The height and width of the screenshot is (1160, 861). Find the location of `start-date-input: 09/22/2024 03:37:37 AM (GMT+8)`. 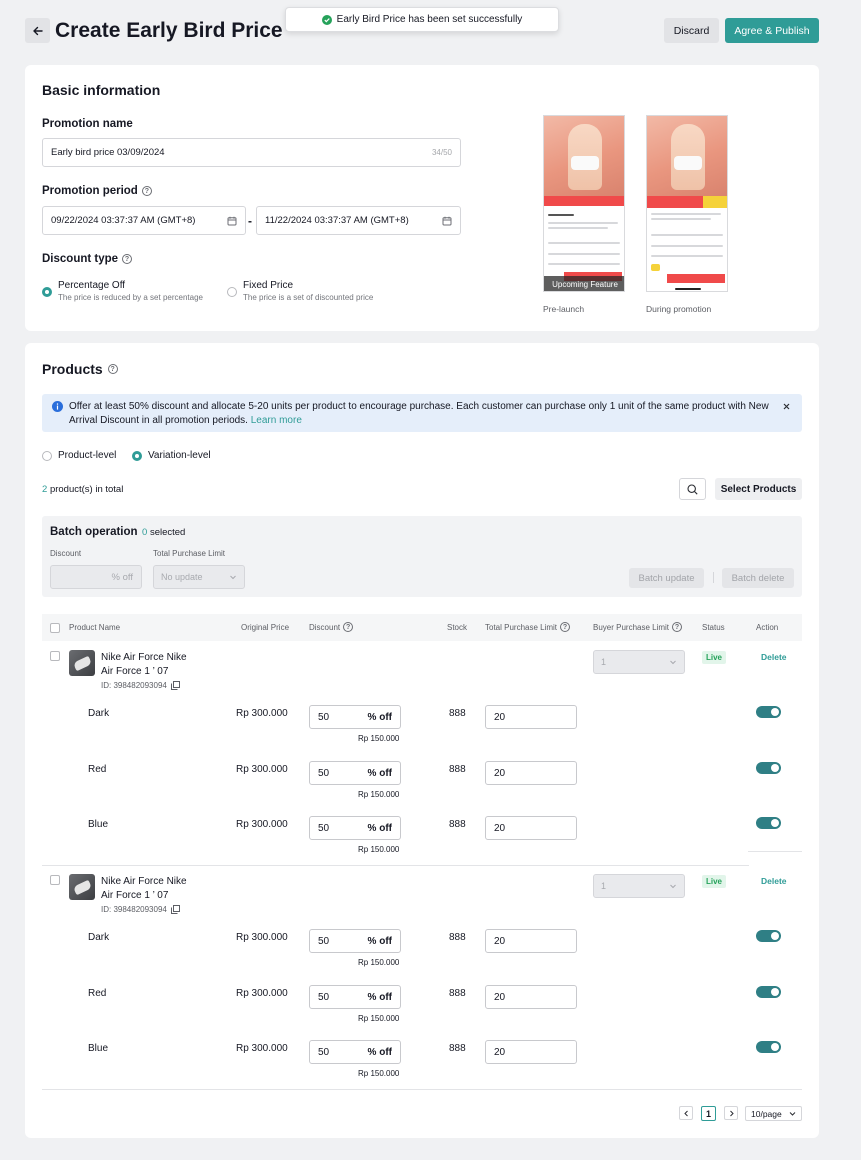

start-date-input: 09/22/2024 03:37:37 AM (GMT+8) is located at coordinates (144, 220).